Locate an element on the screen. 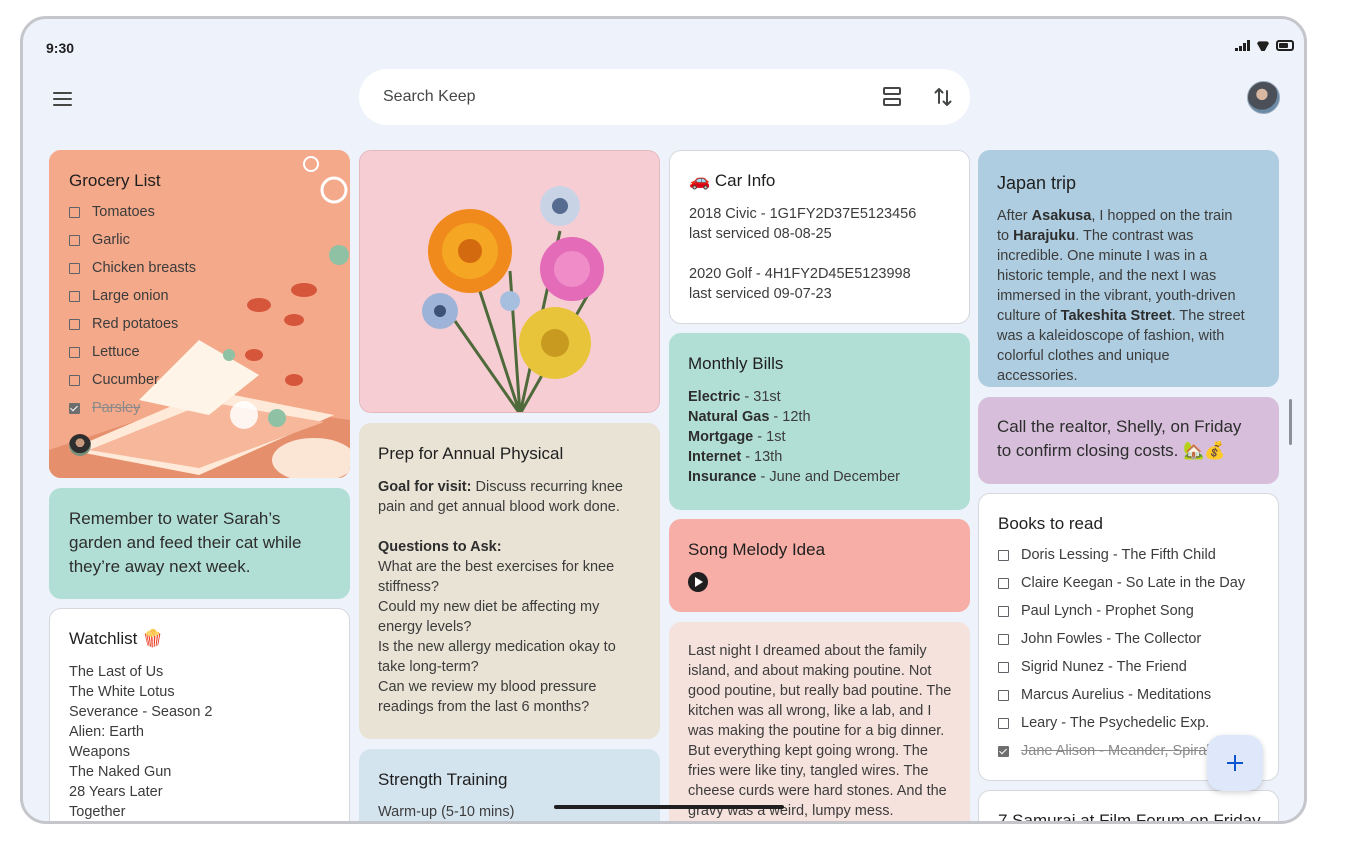 This screenshot has width=1346, height=848. search-bar: Search Keep is located at coordinates (664, 97).